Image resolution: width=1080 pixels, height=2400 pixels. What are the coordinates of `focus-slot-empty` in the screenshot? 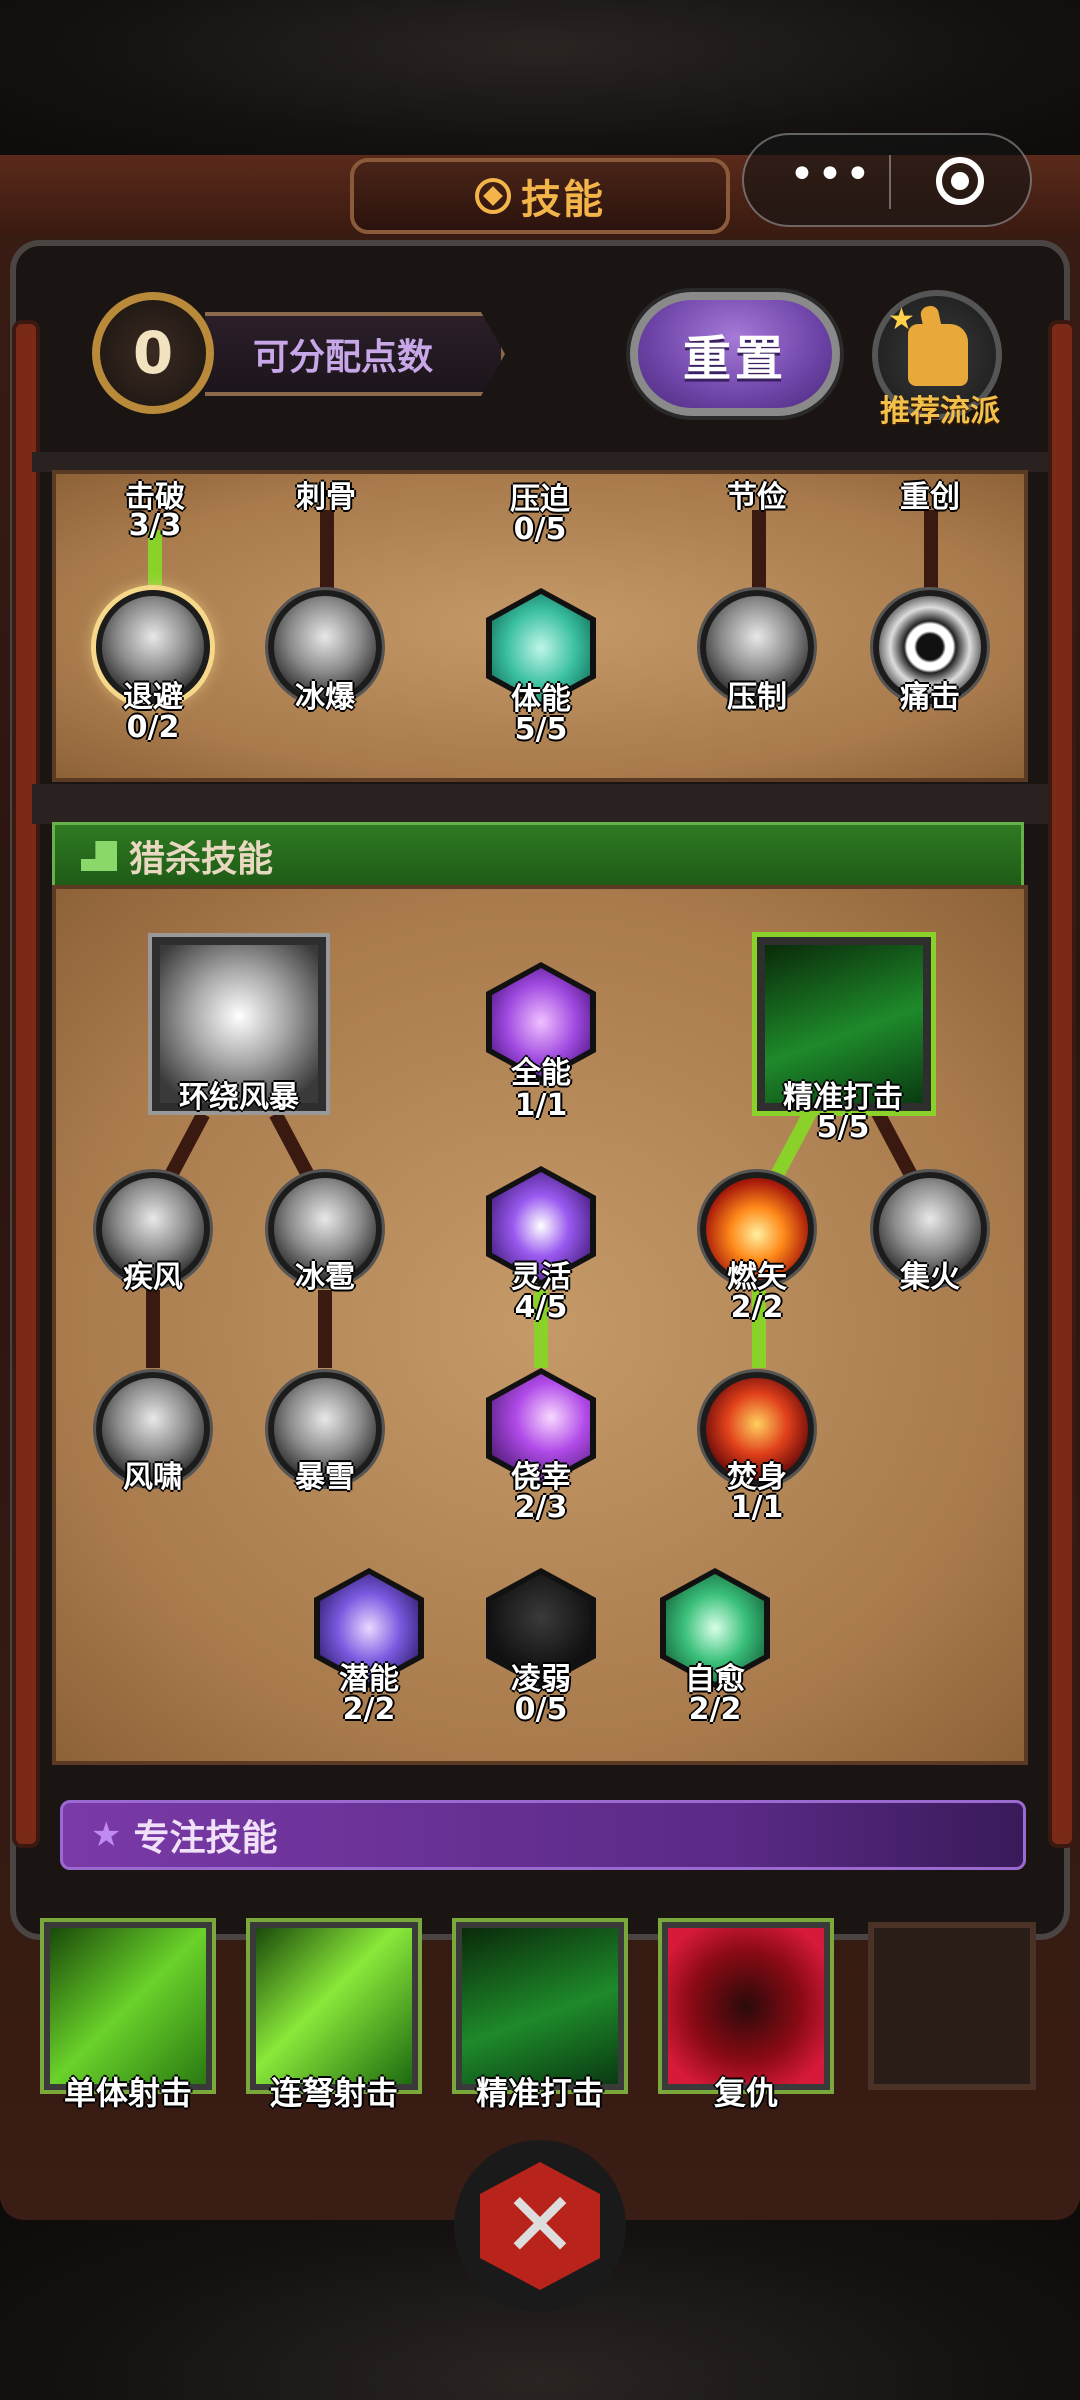 It's located at (952, 2006).